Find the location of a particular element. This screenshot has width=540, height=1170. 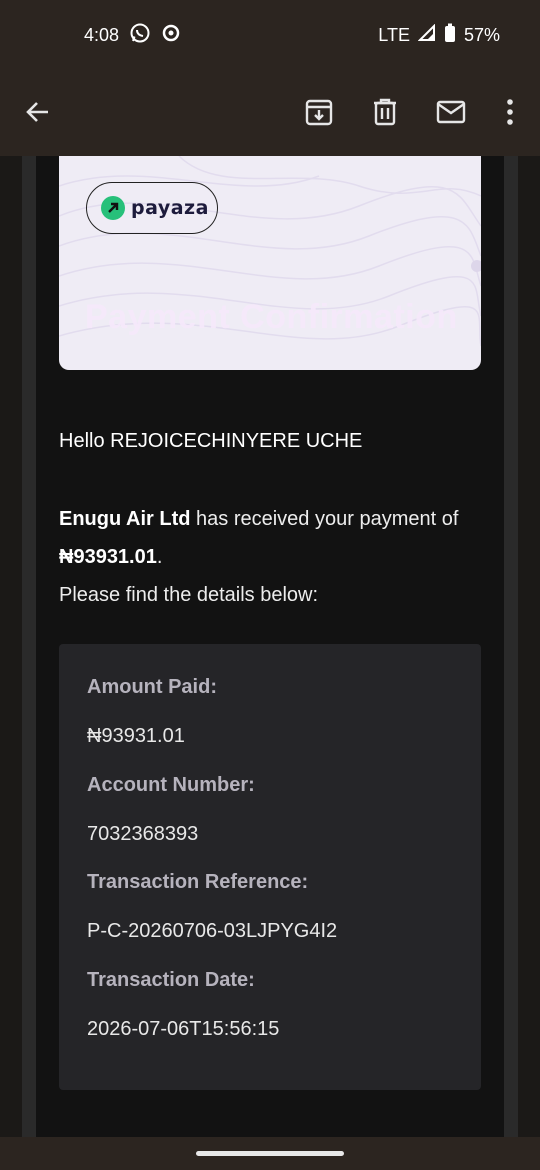

delete-icon is located at coordinates (385, 112).